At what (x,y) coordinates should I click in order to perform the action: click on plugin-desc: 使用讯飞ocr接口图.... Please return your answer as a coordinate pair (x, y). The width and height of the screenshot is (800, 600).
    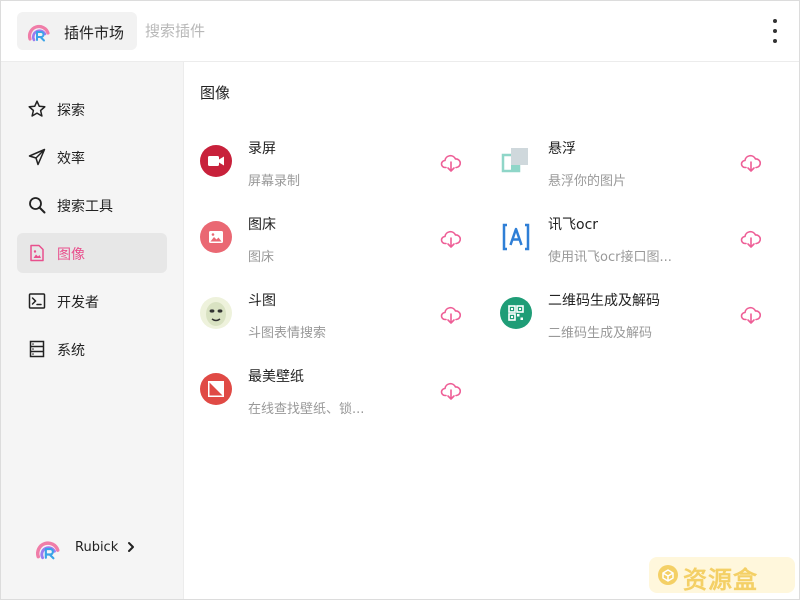
    Looking at the image, I should click on (610, 257).